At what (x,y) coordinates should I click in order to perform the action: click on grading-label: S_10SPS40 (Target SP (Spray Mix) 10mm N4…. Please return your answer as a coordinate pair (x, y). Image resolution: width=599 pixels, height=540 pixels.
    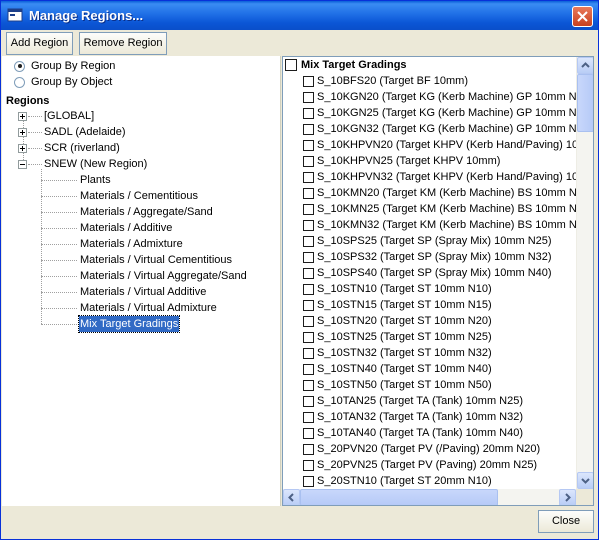
    Looking at the image, I should click on (434, 273).